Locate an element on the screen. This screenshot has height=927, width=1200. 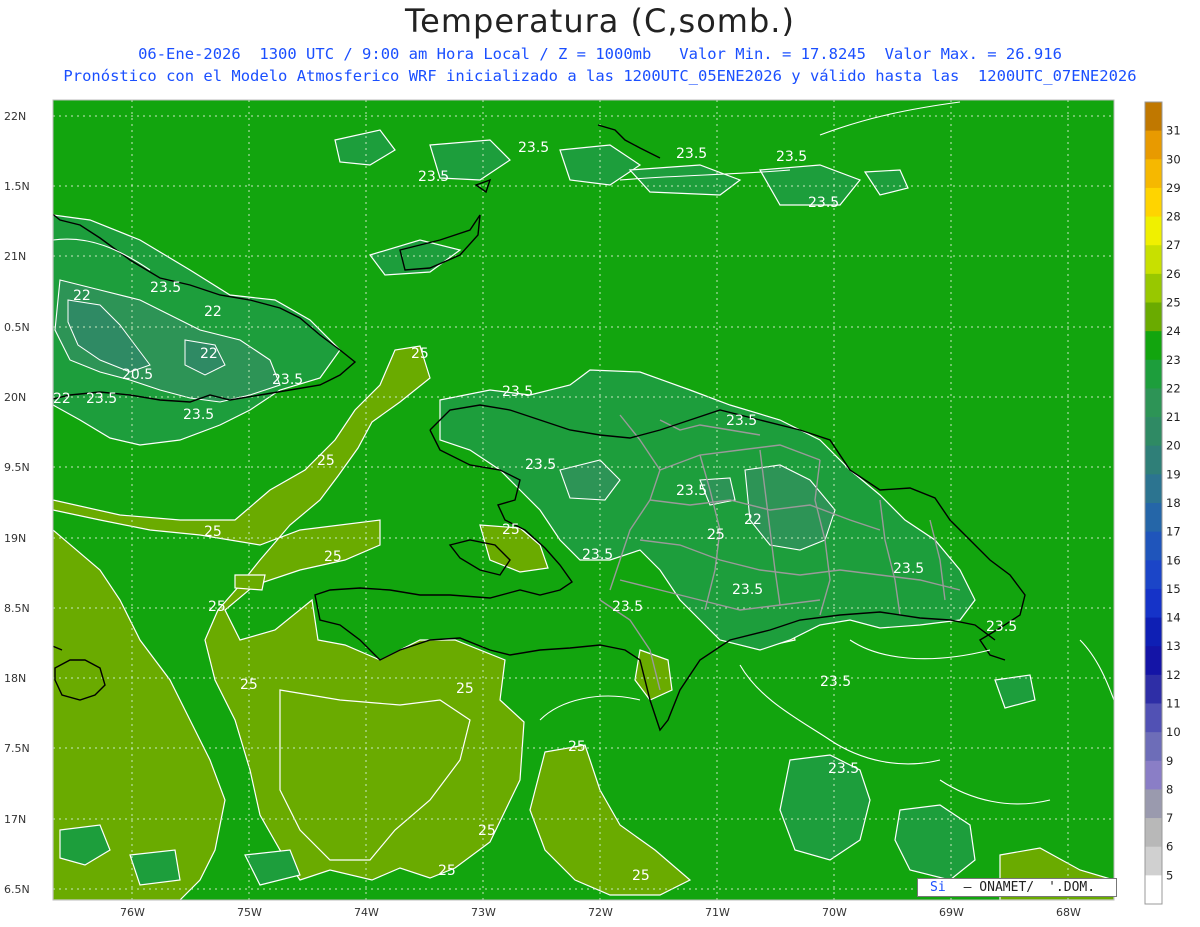
credit-box: Si – ONAMET/ '.DOM. is located at coordinates (1017, 887).